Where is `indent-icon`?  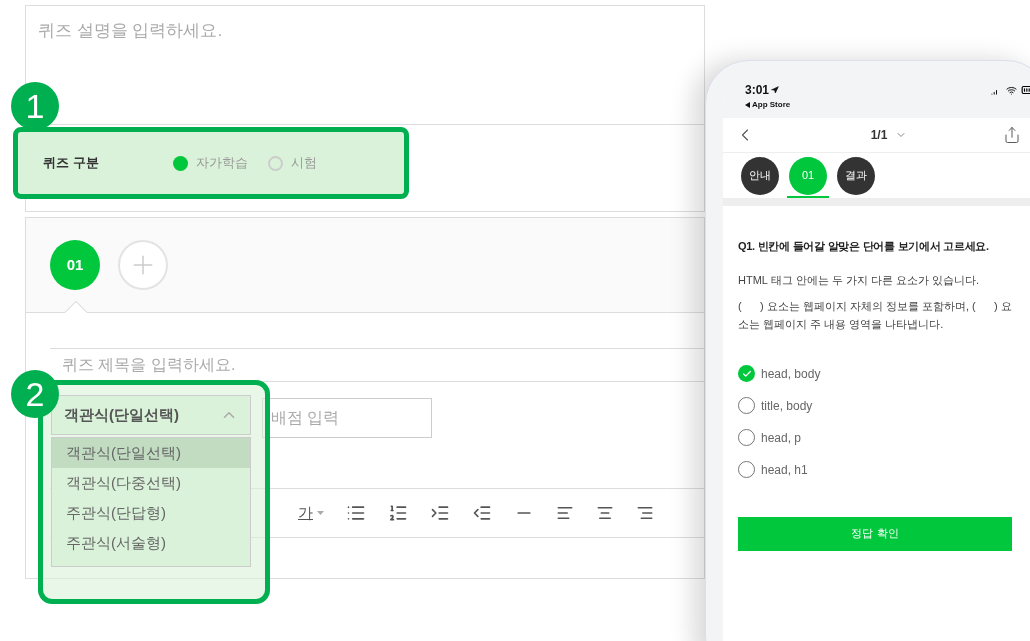 indent-icon is located at coordinates (440, 513).